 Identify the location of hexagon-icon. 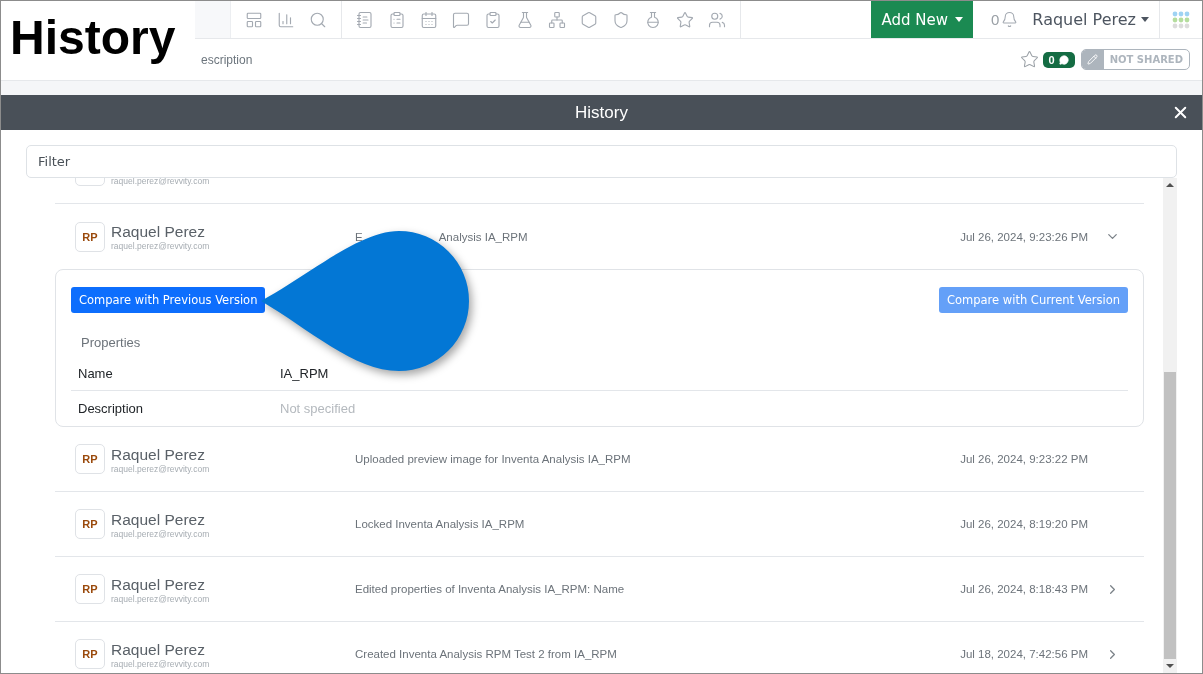
(589, 19).